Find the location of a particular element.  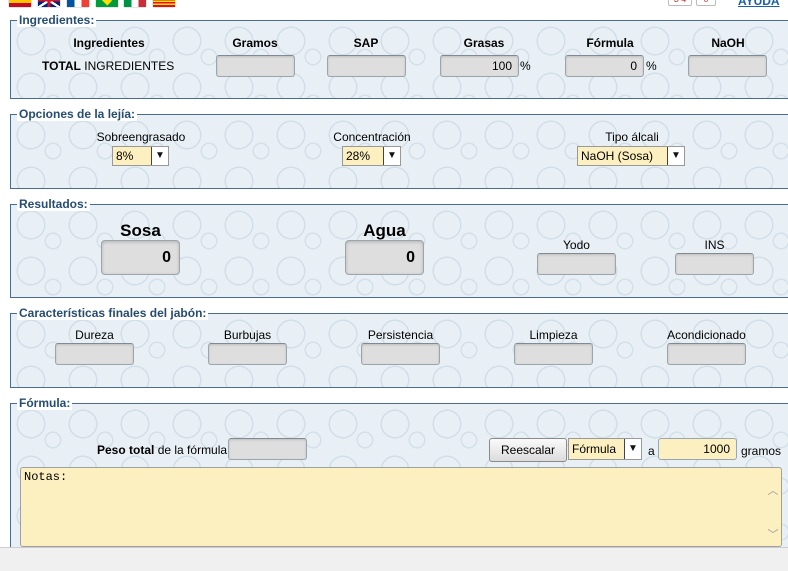

total-gramos-field is located at coordinates (255, 66).